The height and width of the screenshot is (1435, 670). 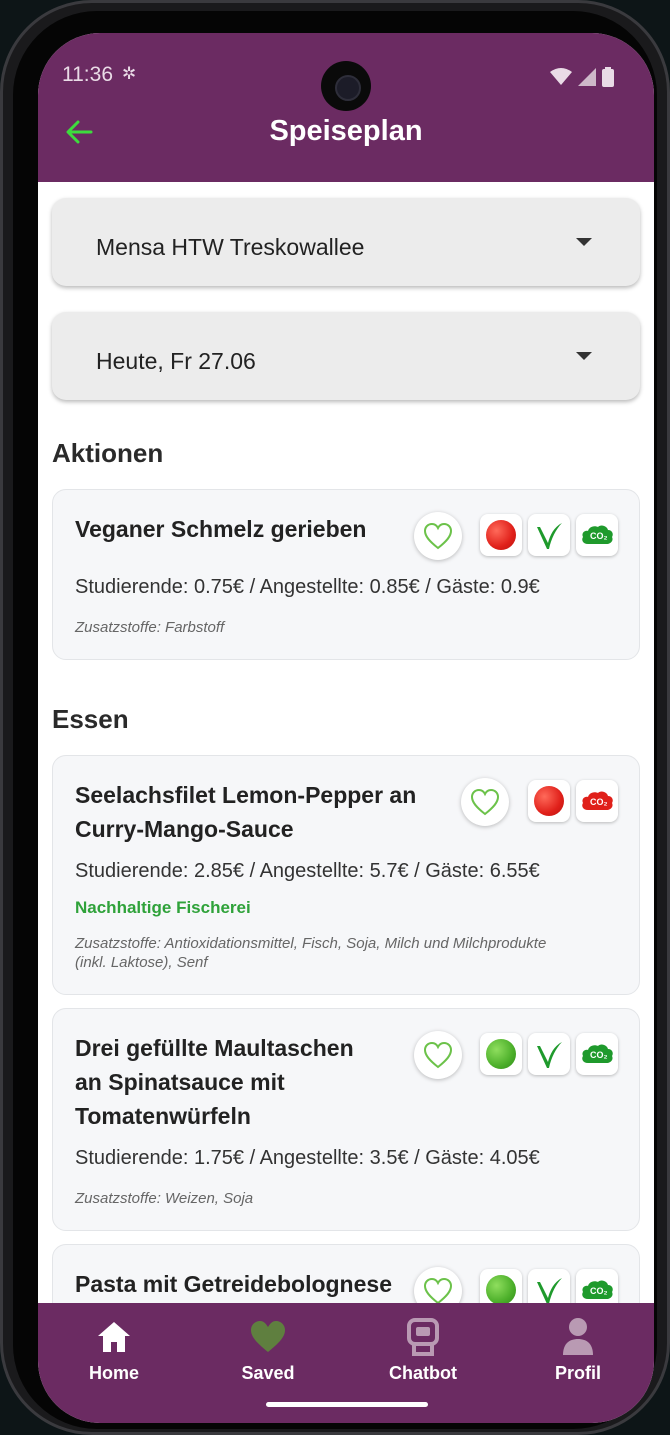 I want to click on nav-profile-label: Profil, so click(x=577, y=1373).